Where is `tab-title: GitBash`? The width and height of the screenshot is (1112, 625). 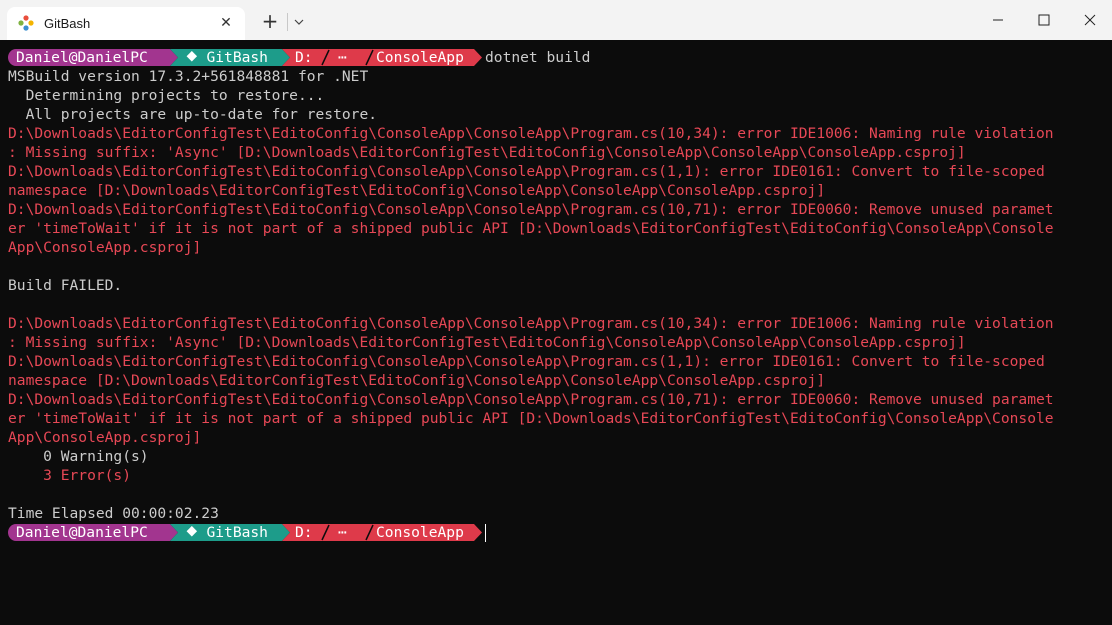 tab-title: GitBash is located at coordinates (67, 23).